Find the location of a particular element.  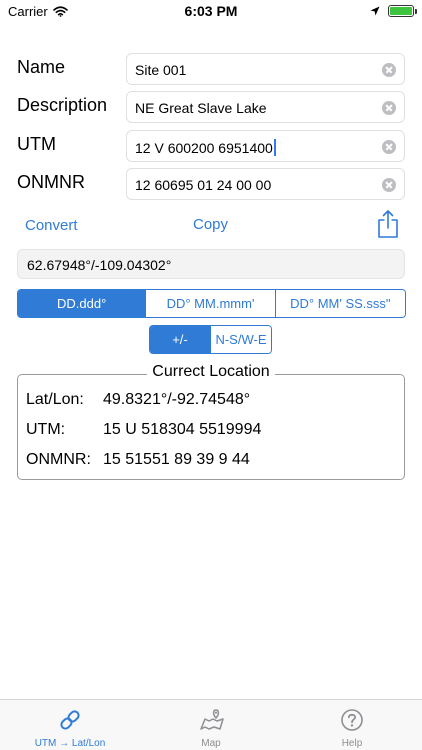

onmnr-label: ONMNR is located at coordinates (51, 182).